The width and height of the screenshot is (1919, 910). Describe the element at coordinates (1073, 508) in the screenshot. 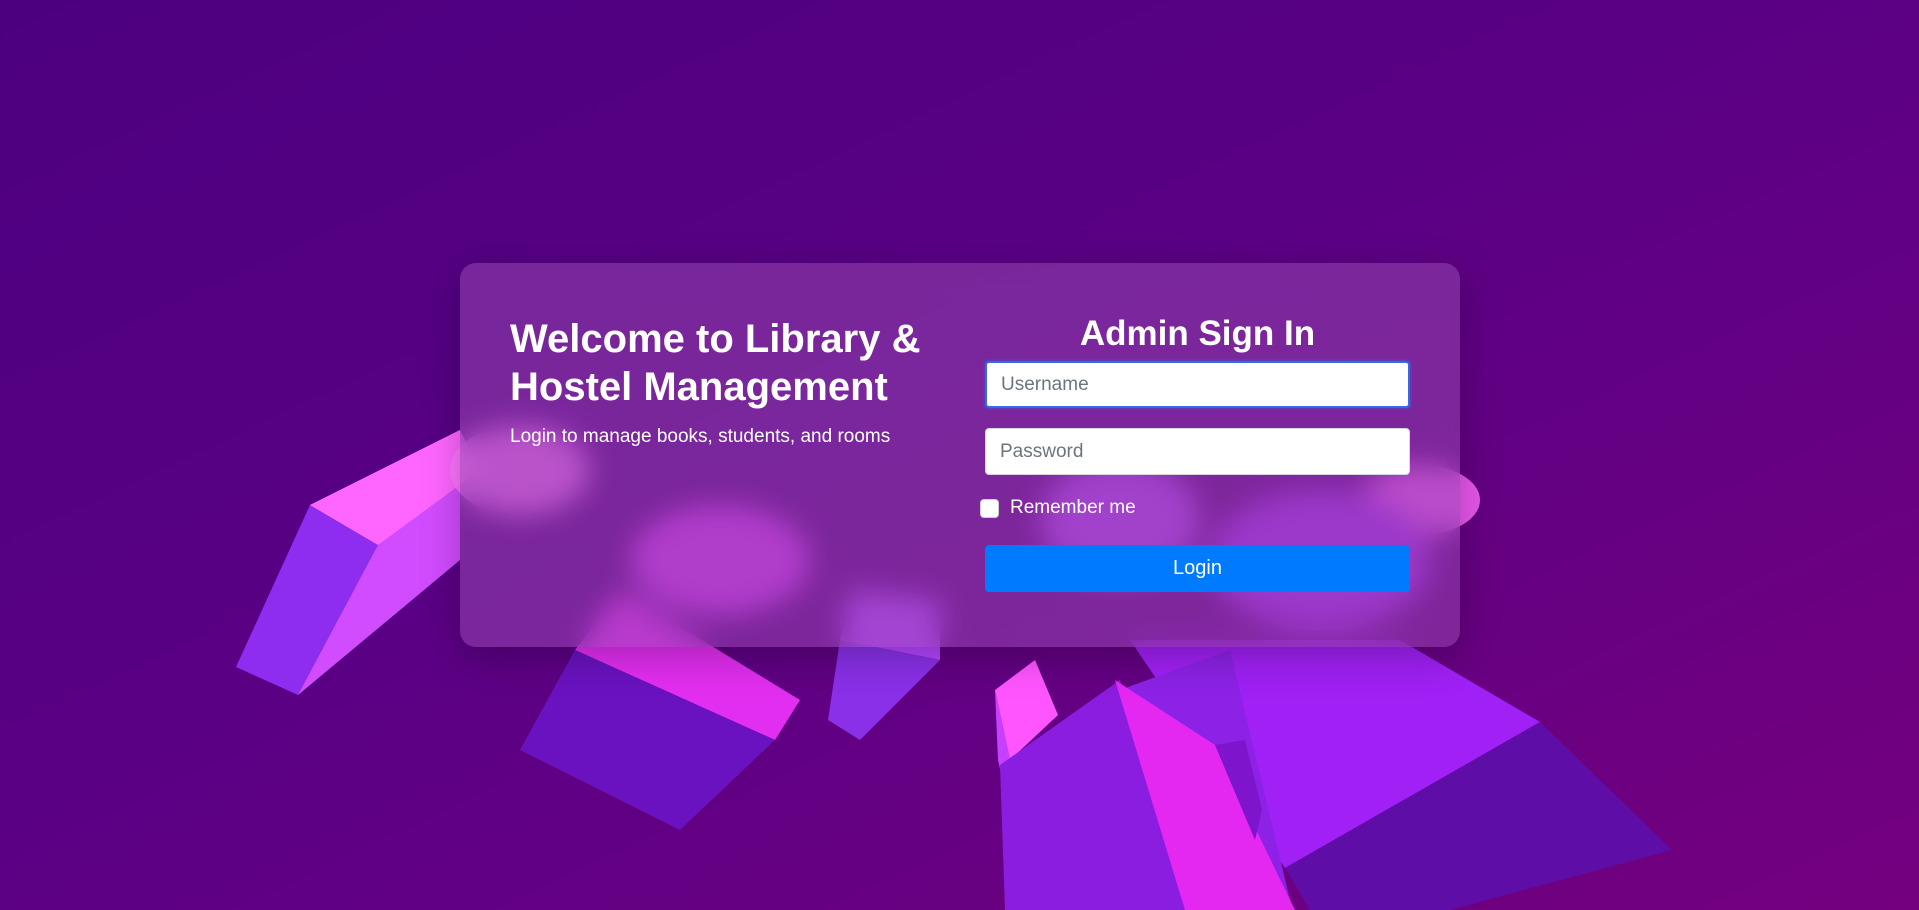

I see `remember-me-label: Remember me` at that location.